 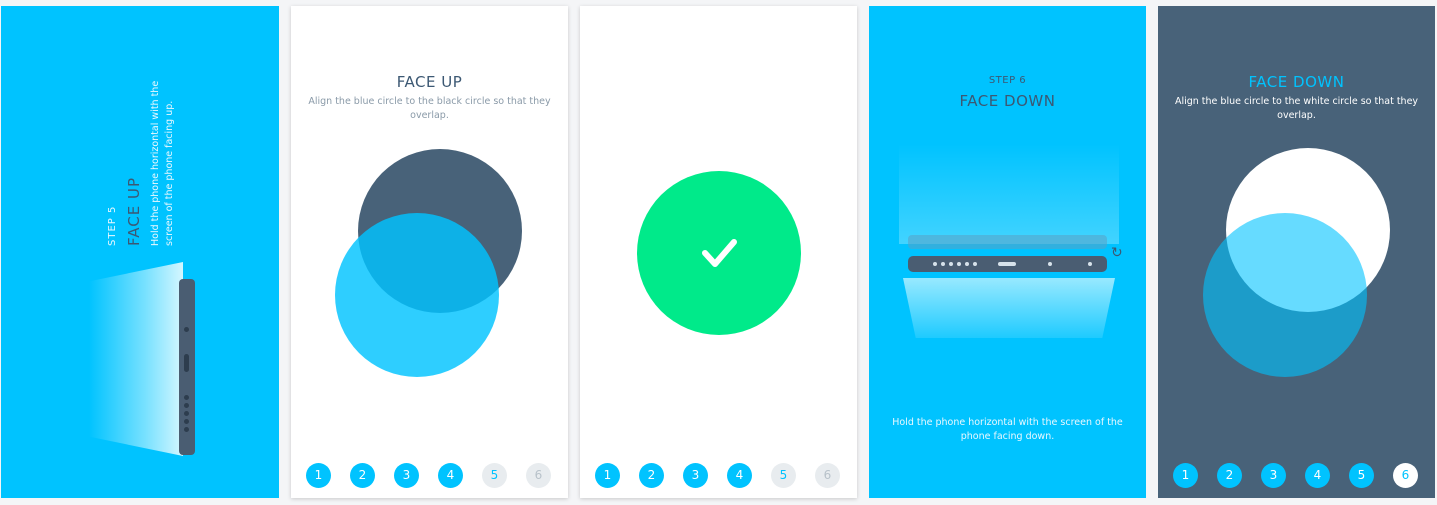 I want to click on light-beam-bottom, so click(x=1009, y=308).